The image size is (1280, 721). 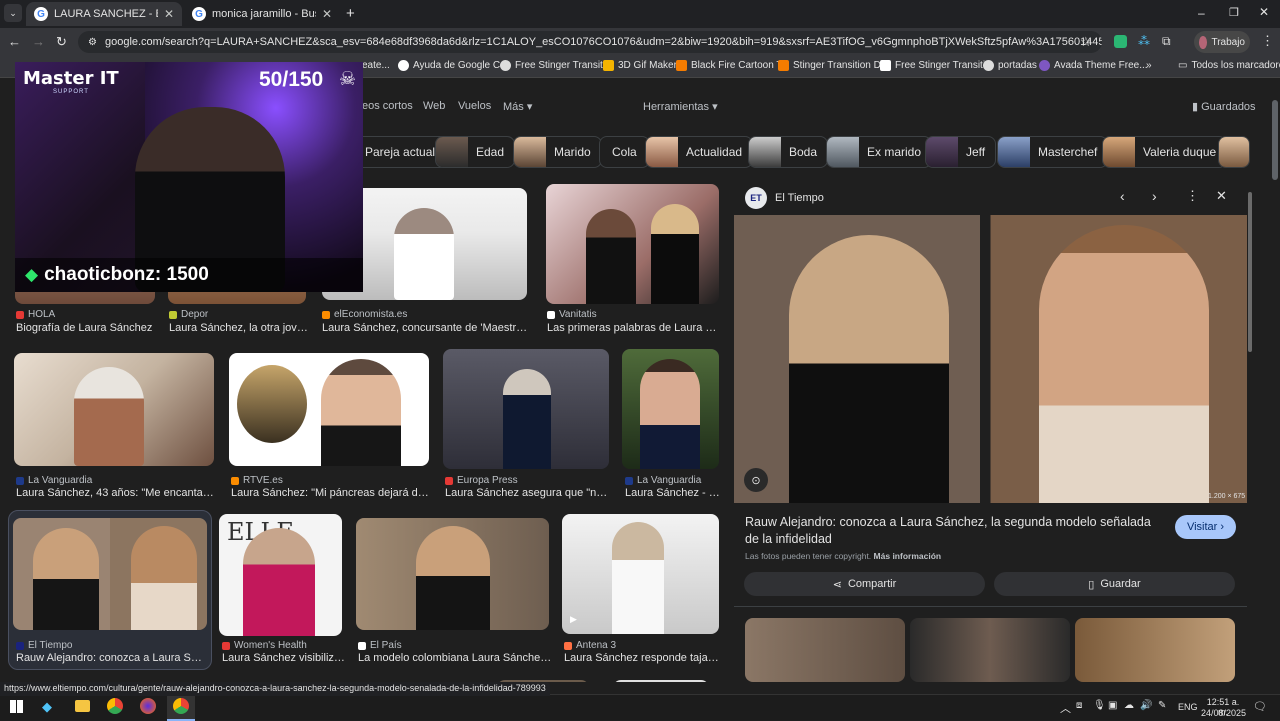 What do you see at coordinates (1234, 152) in the screenshot?
I see `chip-more` at bounding box center [1234, 152].